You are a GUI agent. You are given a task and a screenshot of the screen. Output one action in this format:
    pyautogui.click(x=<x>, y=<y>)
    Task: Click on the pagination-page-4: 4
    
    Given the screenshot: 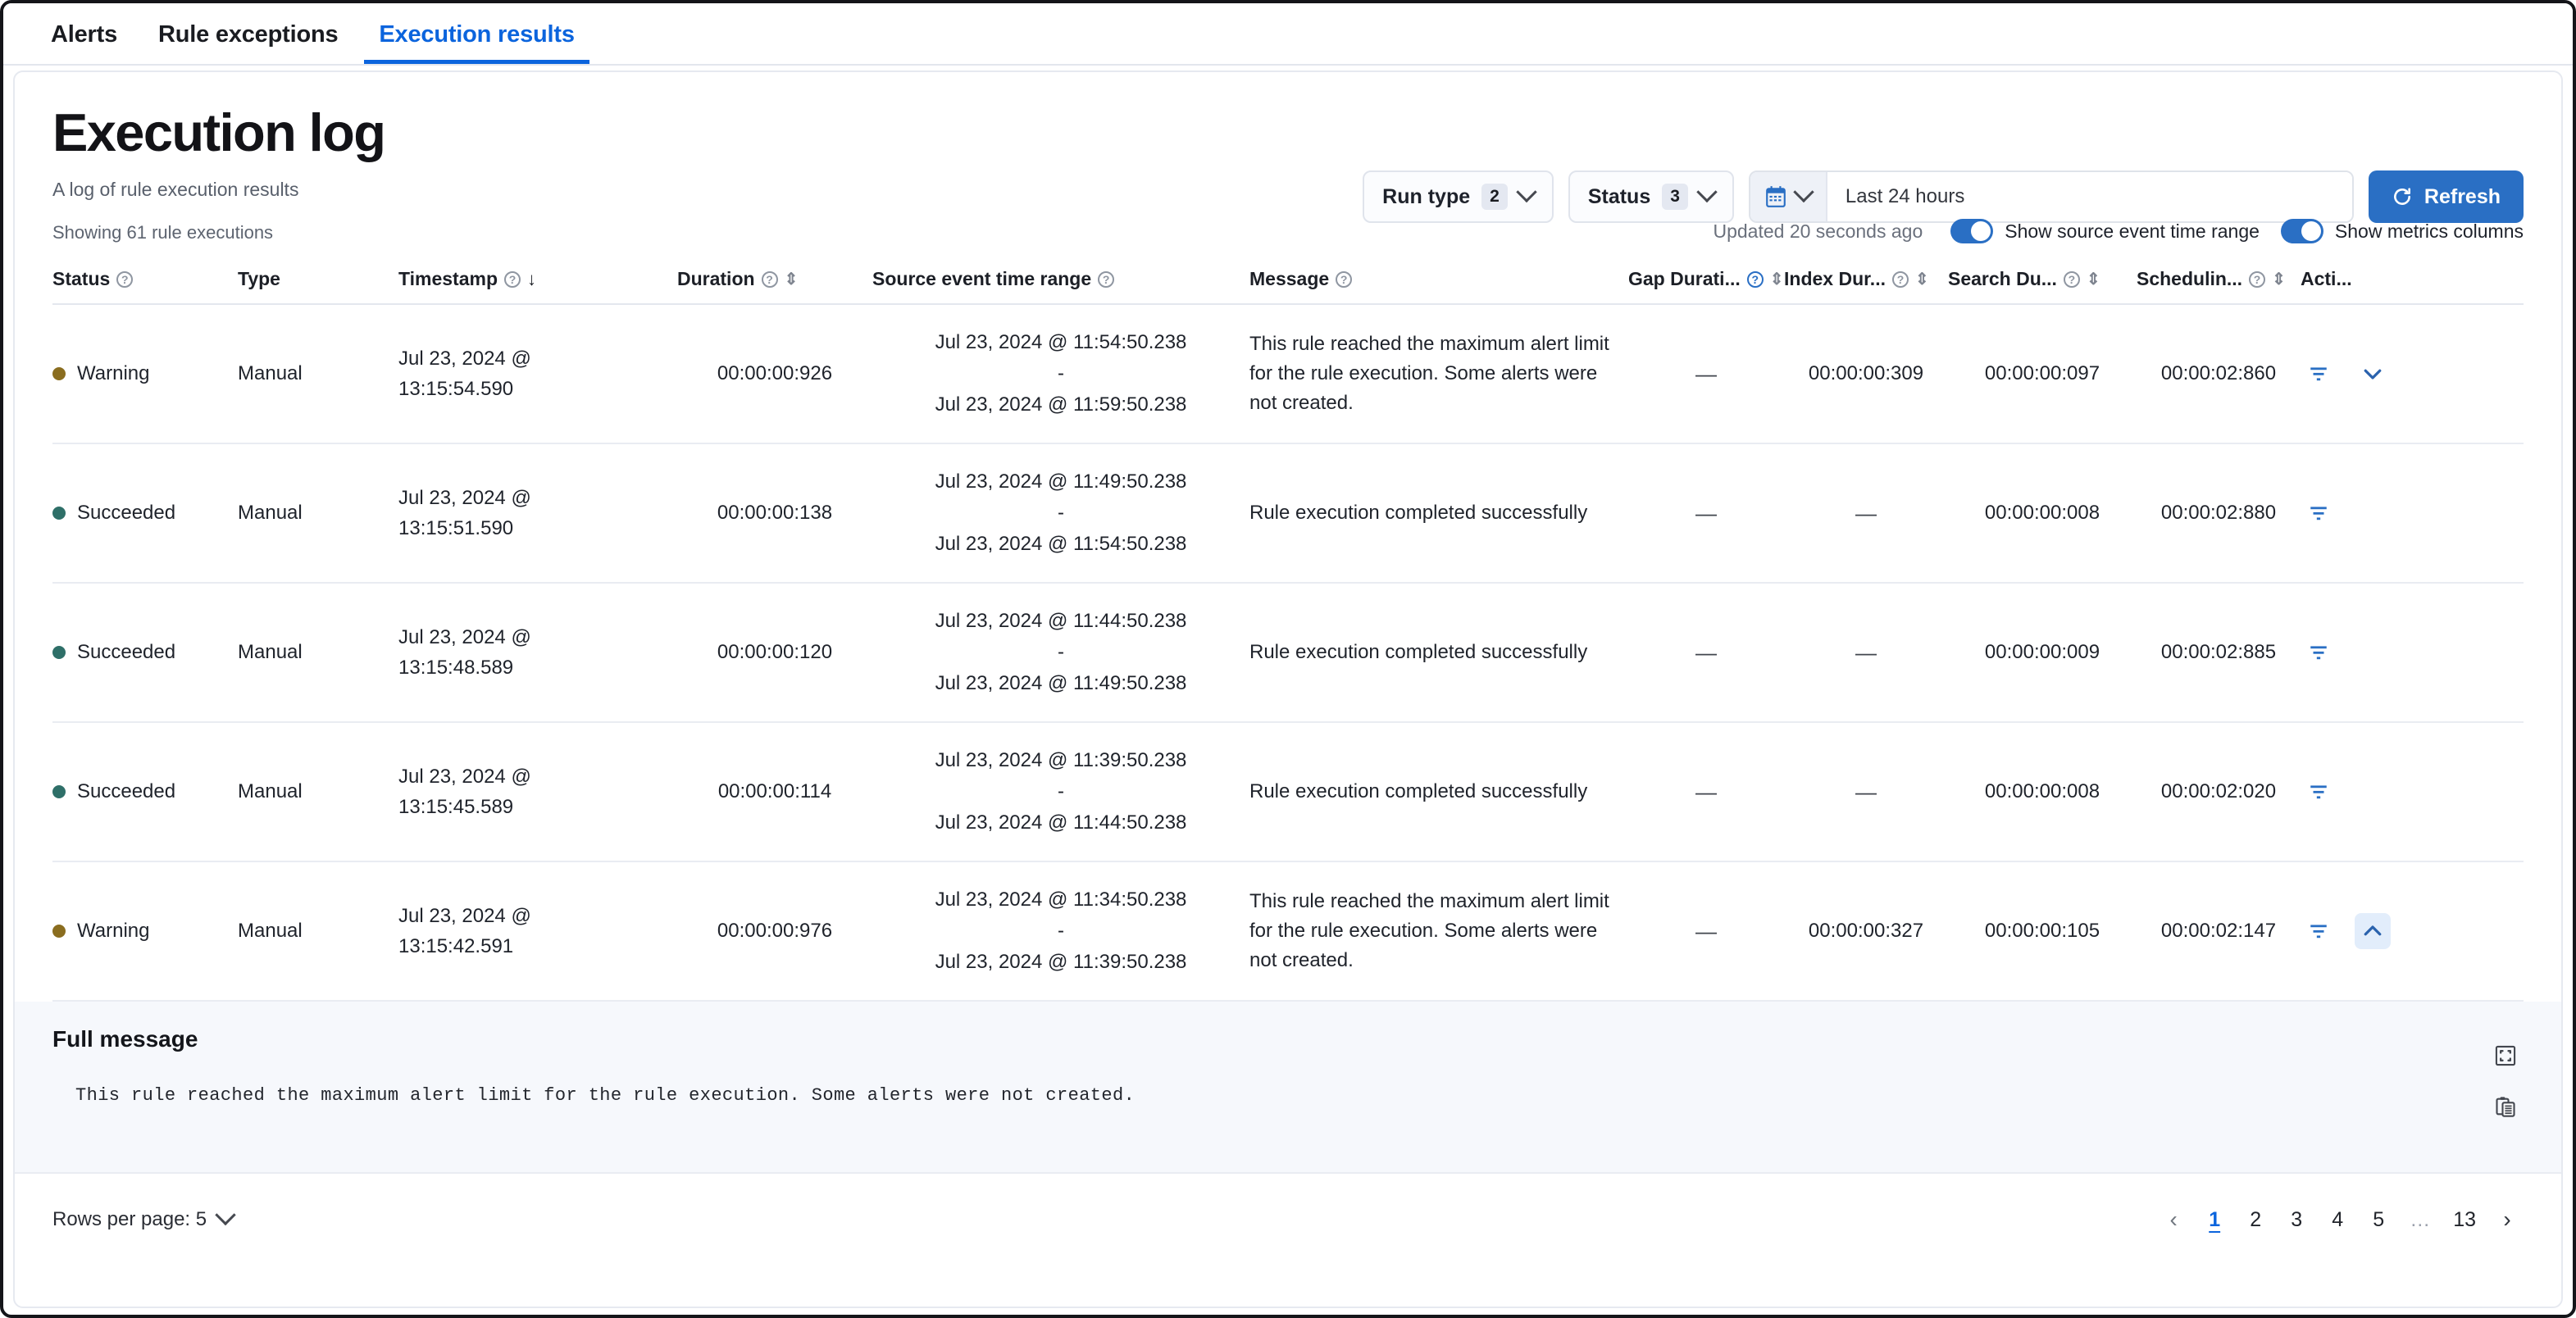 What is the action you would take?
    pyautogui.click(x=2337, y=1220)
    